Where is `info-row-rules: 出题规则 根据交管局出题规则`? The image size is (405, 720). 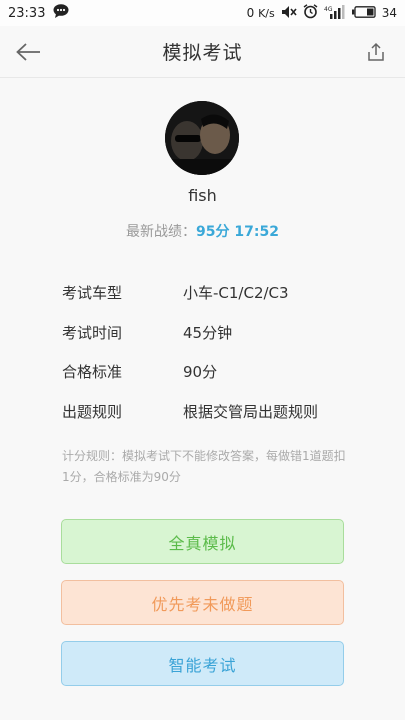 info-row-rules: 出题规则 根据交管局出题规则 is located at coordinates (212, 421).